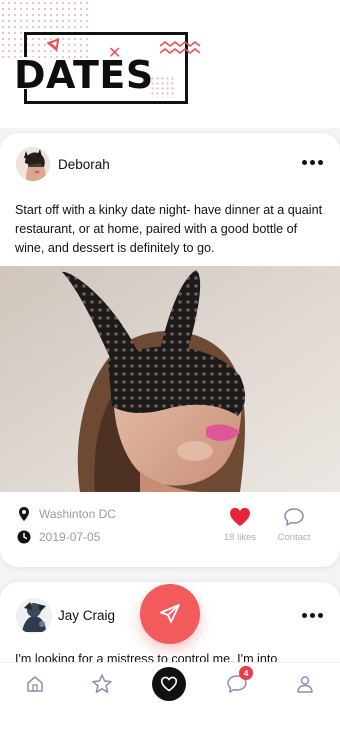  What do you see at coordinates (170, 165) in the screenshot?
I see `post-header: Deborah` at bounding box center [170, 165].